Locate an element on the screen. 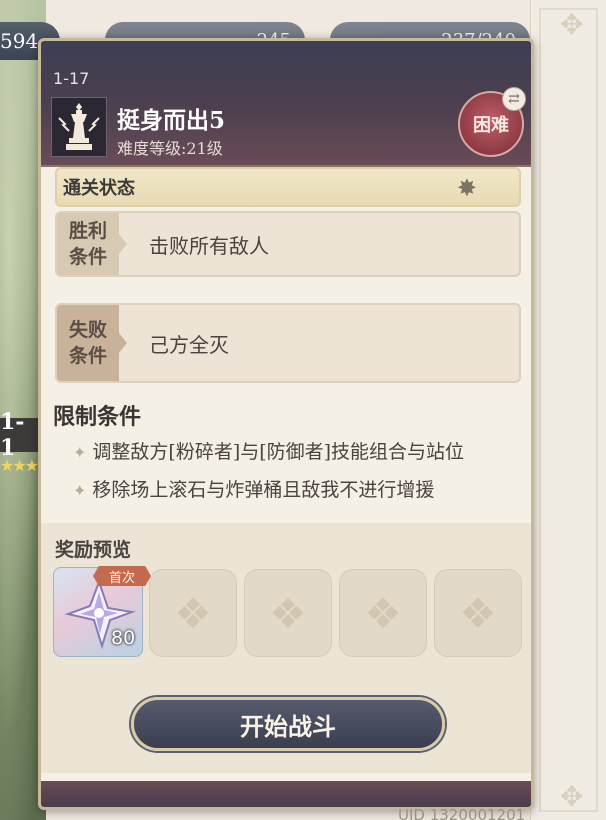 The image size is (606, 820). stage-title: 挺身而出5 is located at coordinates (171, 120).